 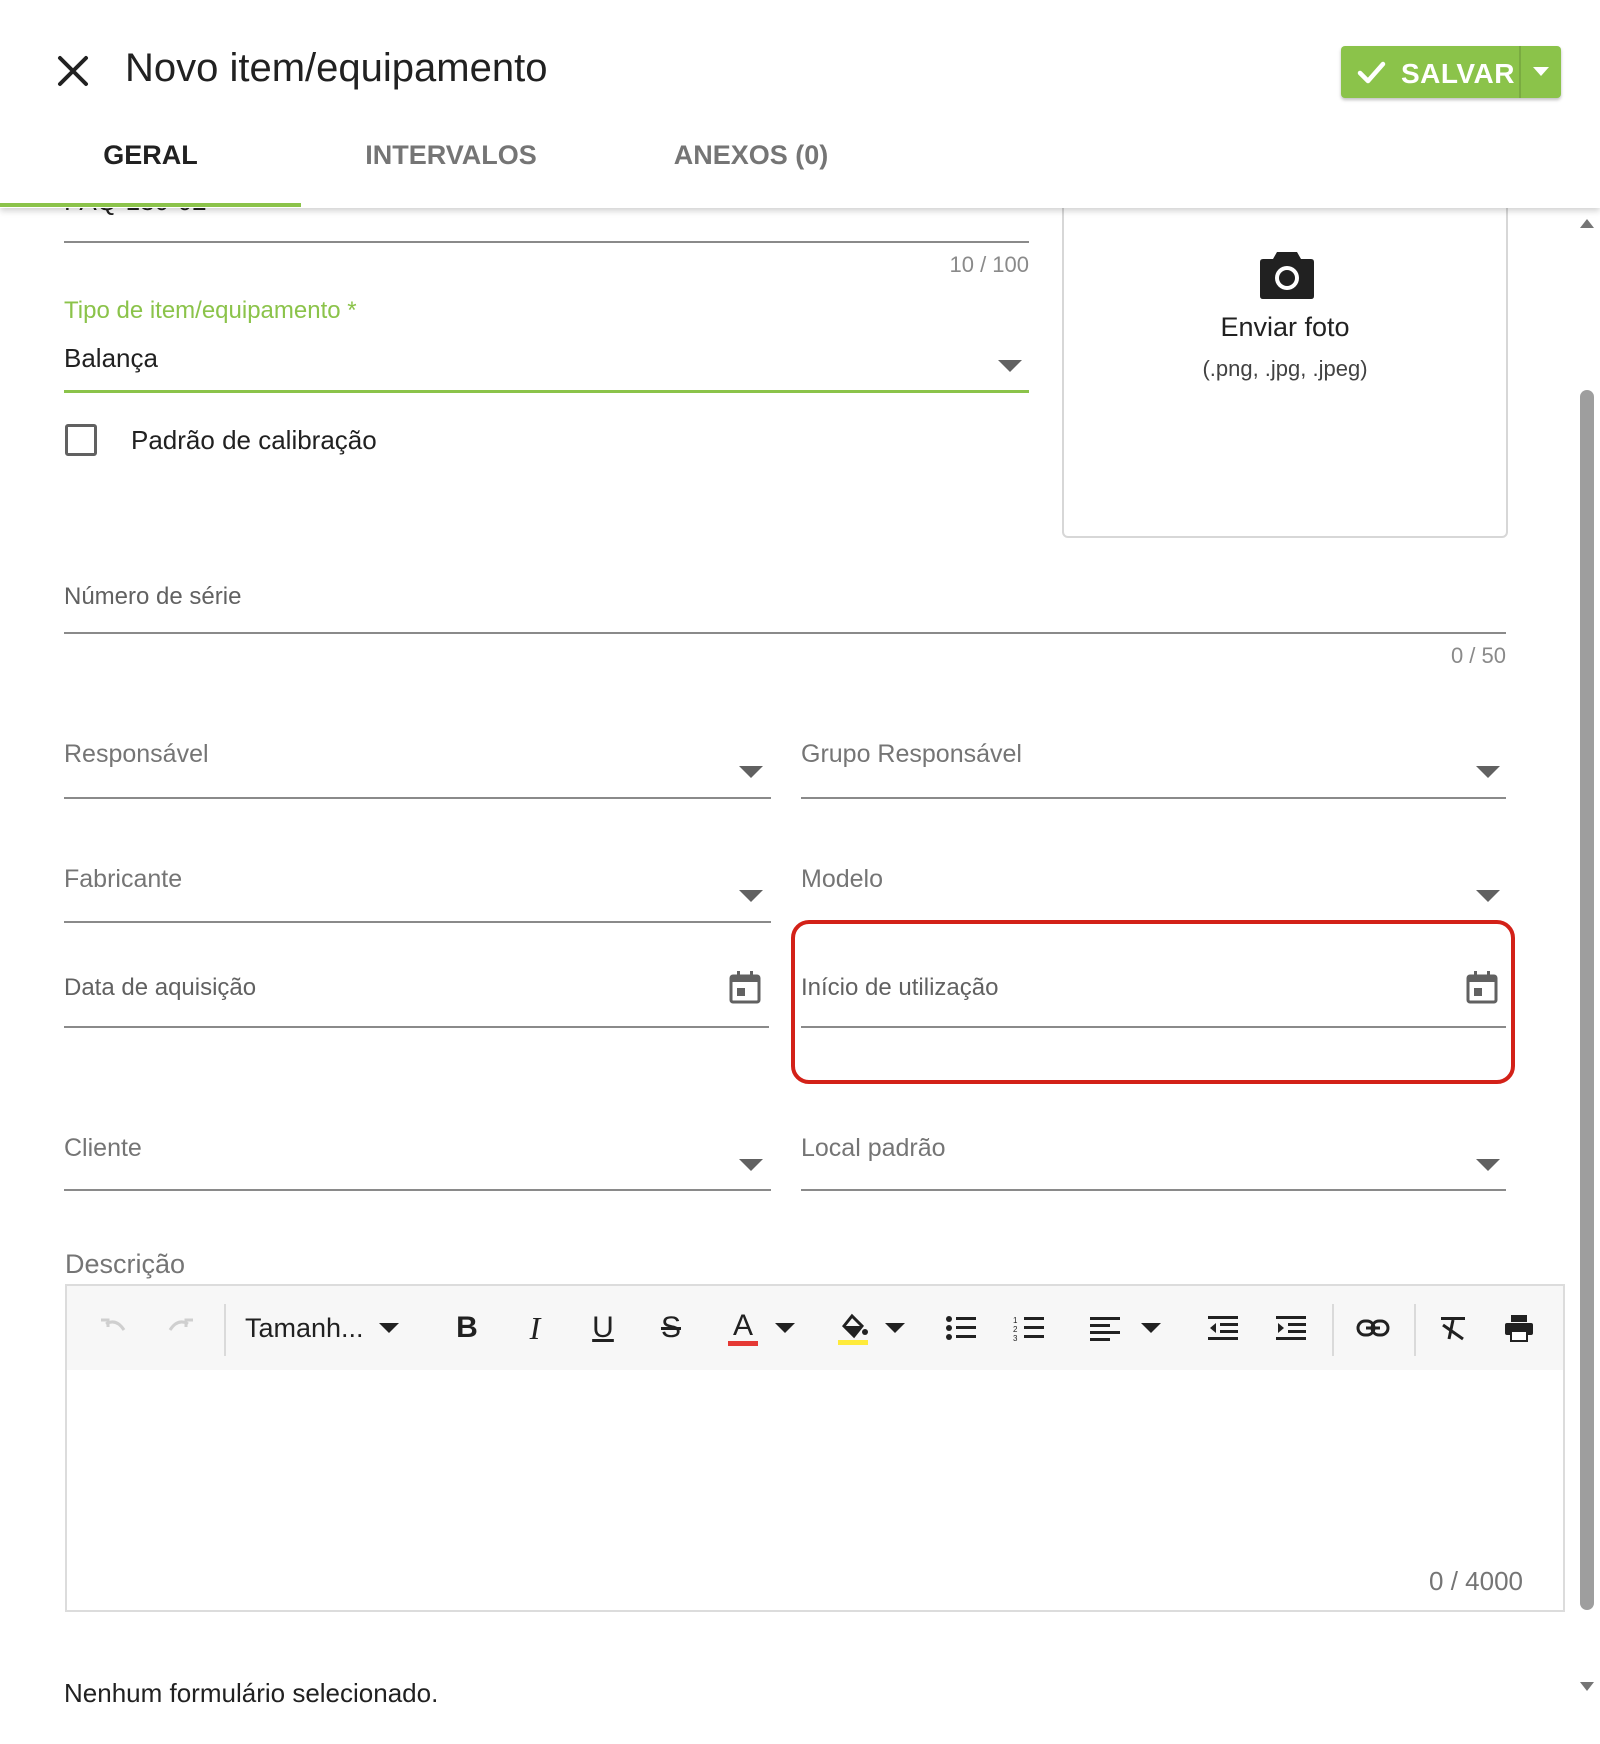 I want to click on footer-status-text: Nenhum formulário selecionado., so click(x=251, y=1693).